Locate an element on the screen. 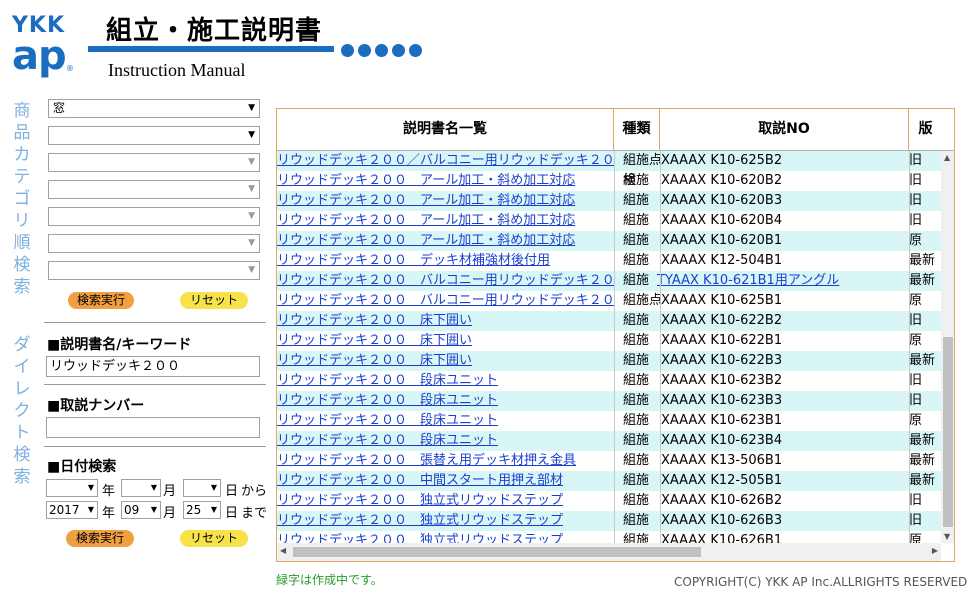  date-reset-button: リセット is located at coordinates (214, 538).